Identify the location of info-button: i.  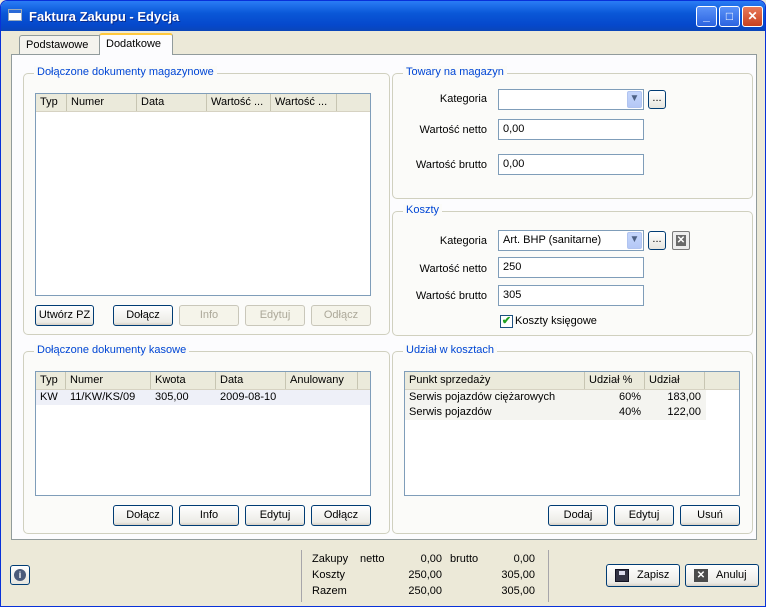
(20, 575).